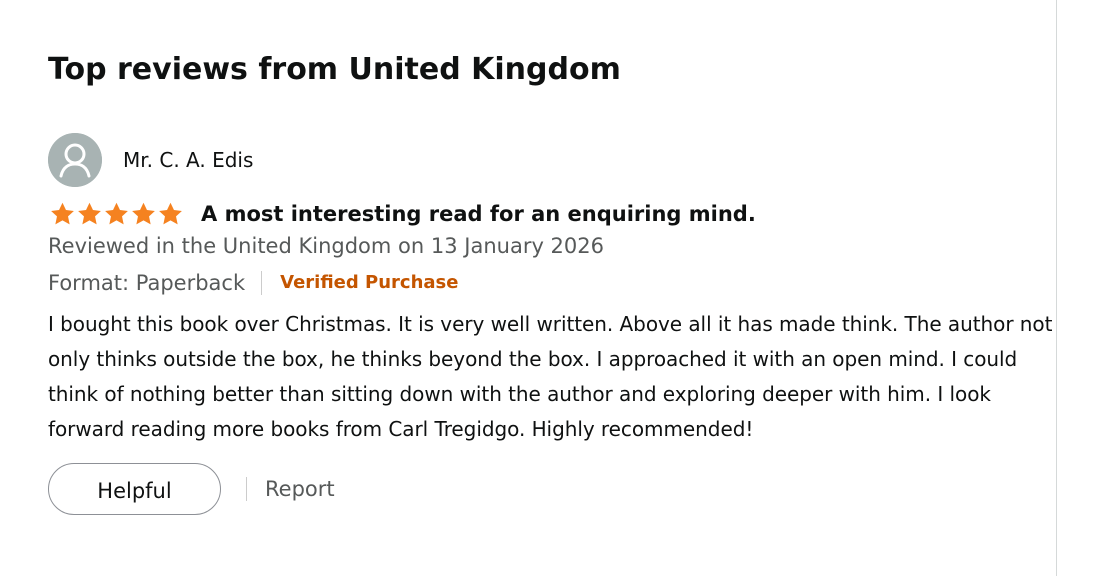  I want to click on reviews-section-title: Top reviews from United Kingdom, so click(334, 69).